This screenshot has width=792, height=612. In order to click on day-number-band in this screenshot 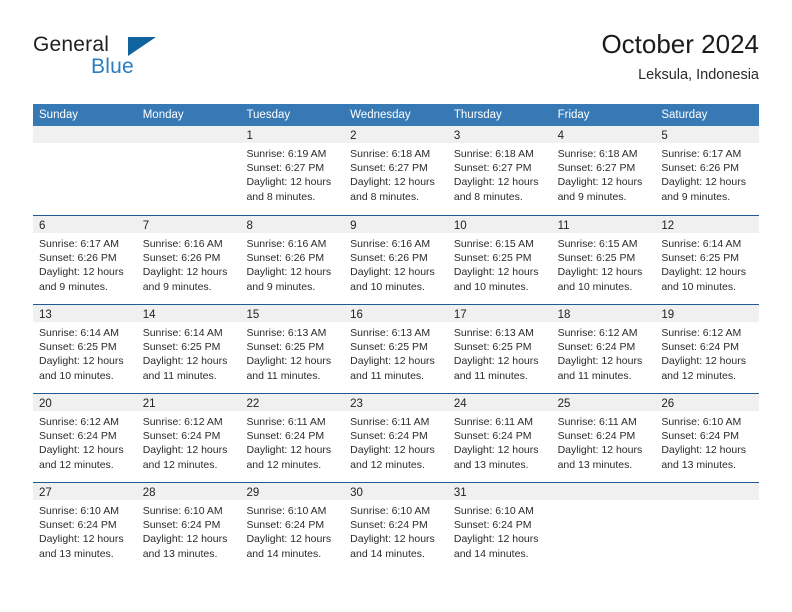, I will do `click(603, 491)`.